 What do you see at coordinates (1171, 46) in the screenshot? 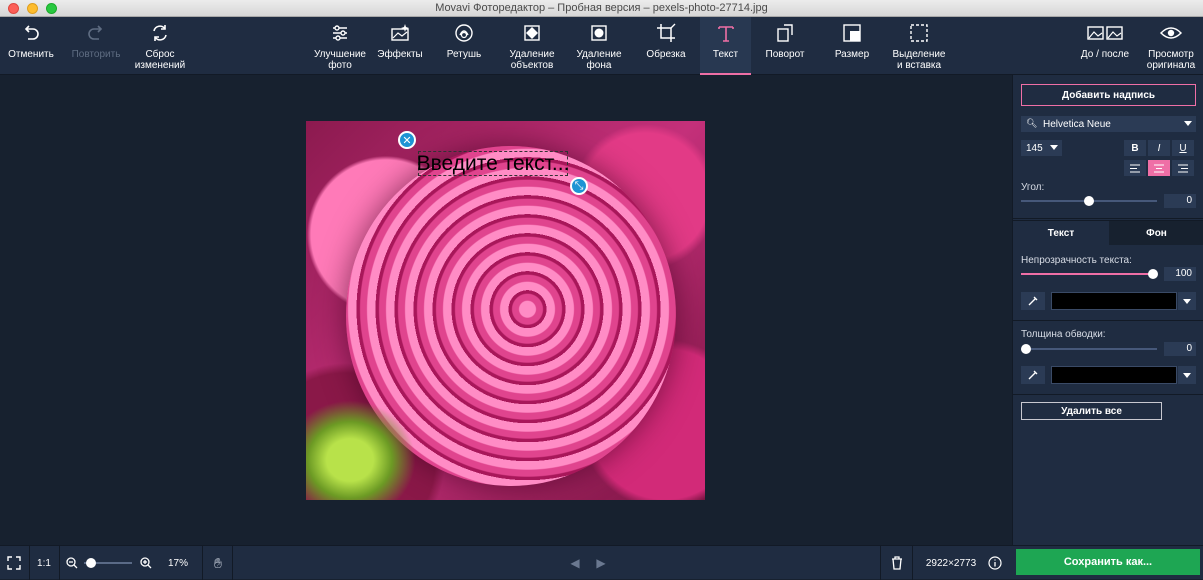
I see `view-original-button: Просмотр оригинала` at bounding box center [1171, 46].